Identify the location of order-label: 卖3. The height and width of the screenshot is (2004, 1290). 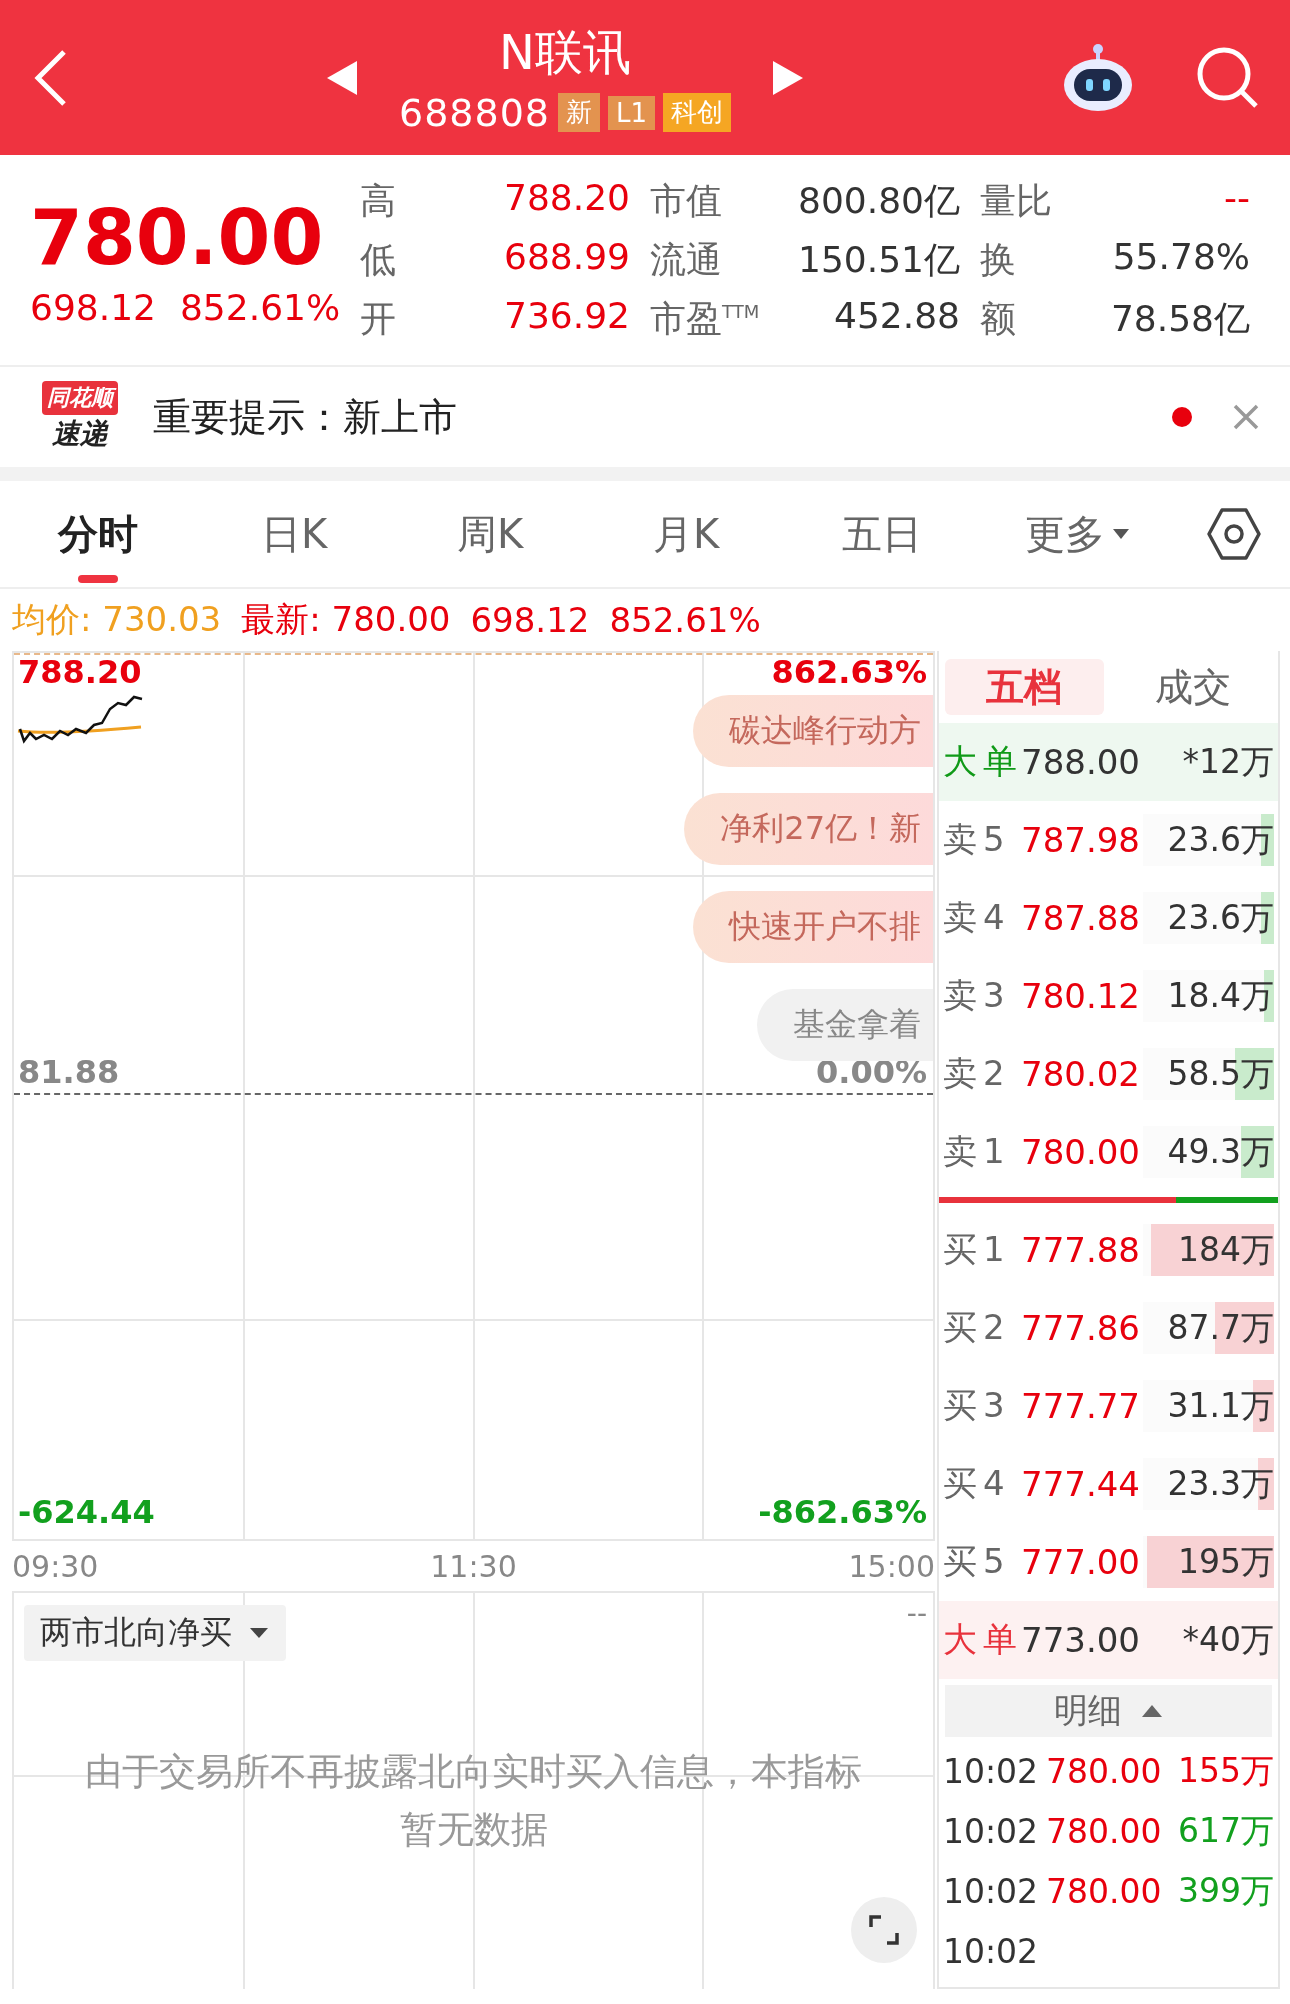
(977, 995).